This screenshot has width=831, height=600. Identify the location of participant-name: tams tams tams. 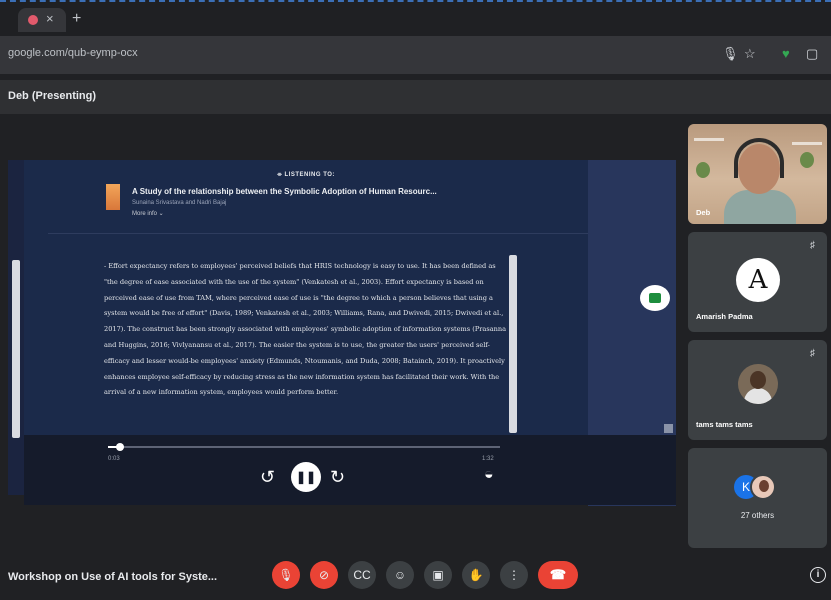
(724, 424).